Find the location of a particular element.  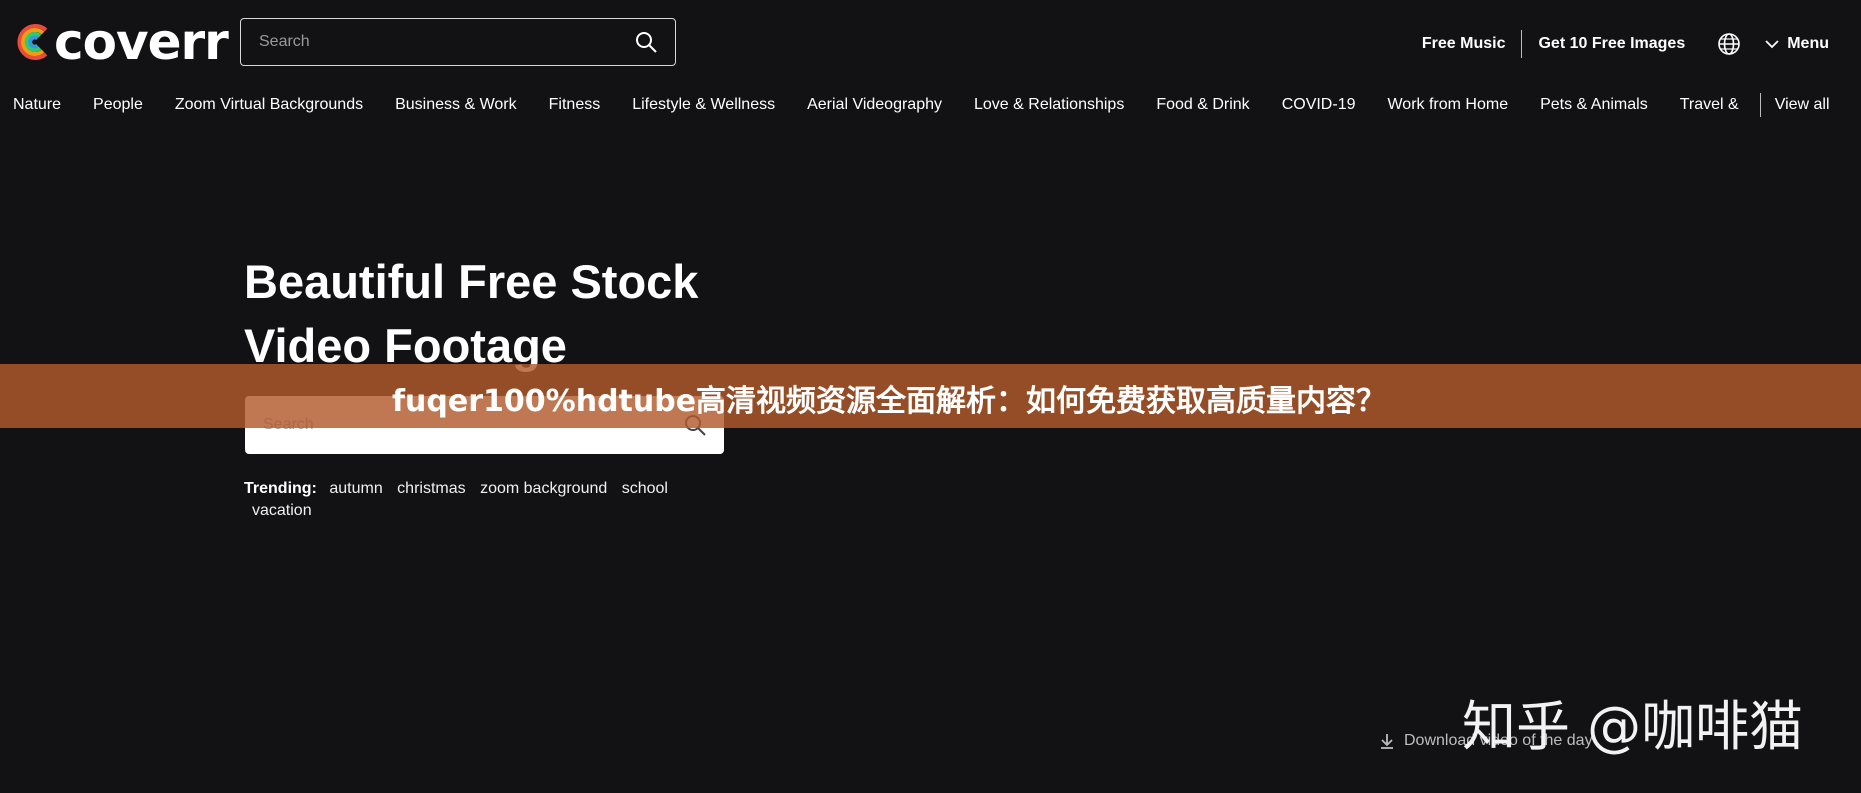

header-search-box is located at coordinates (458, 42).